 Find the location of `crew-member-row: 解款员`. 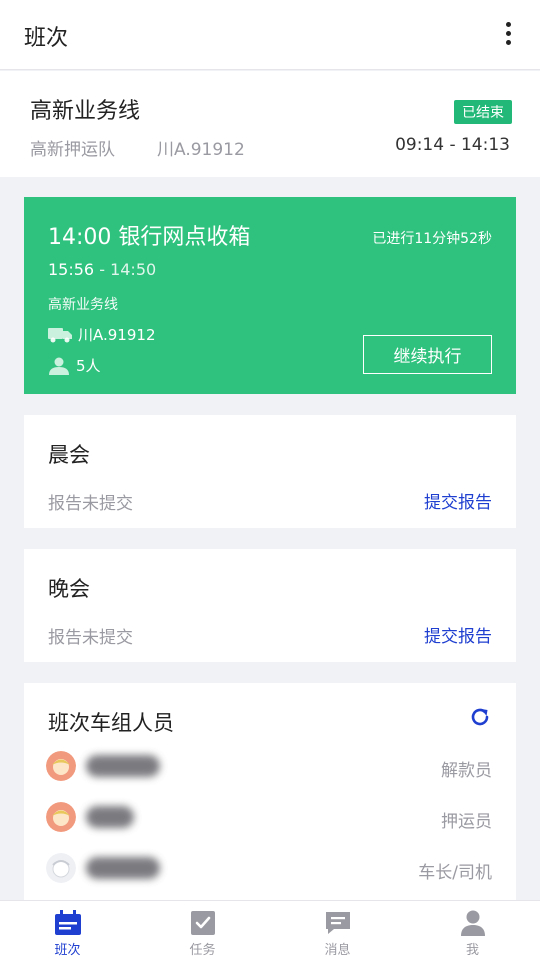

crew-member-row: 解款员 is located at coordinates (270, 767).